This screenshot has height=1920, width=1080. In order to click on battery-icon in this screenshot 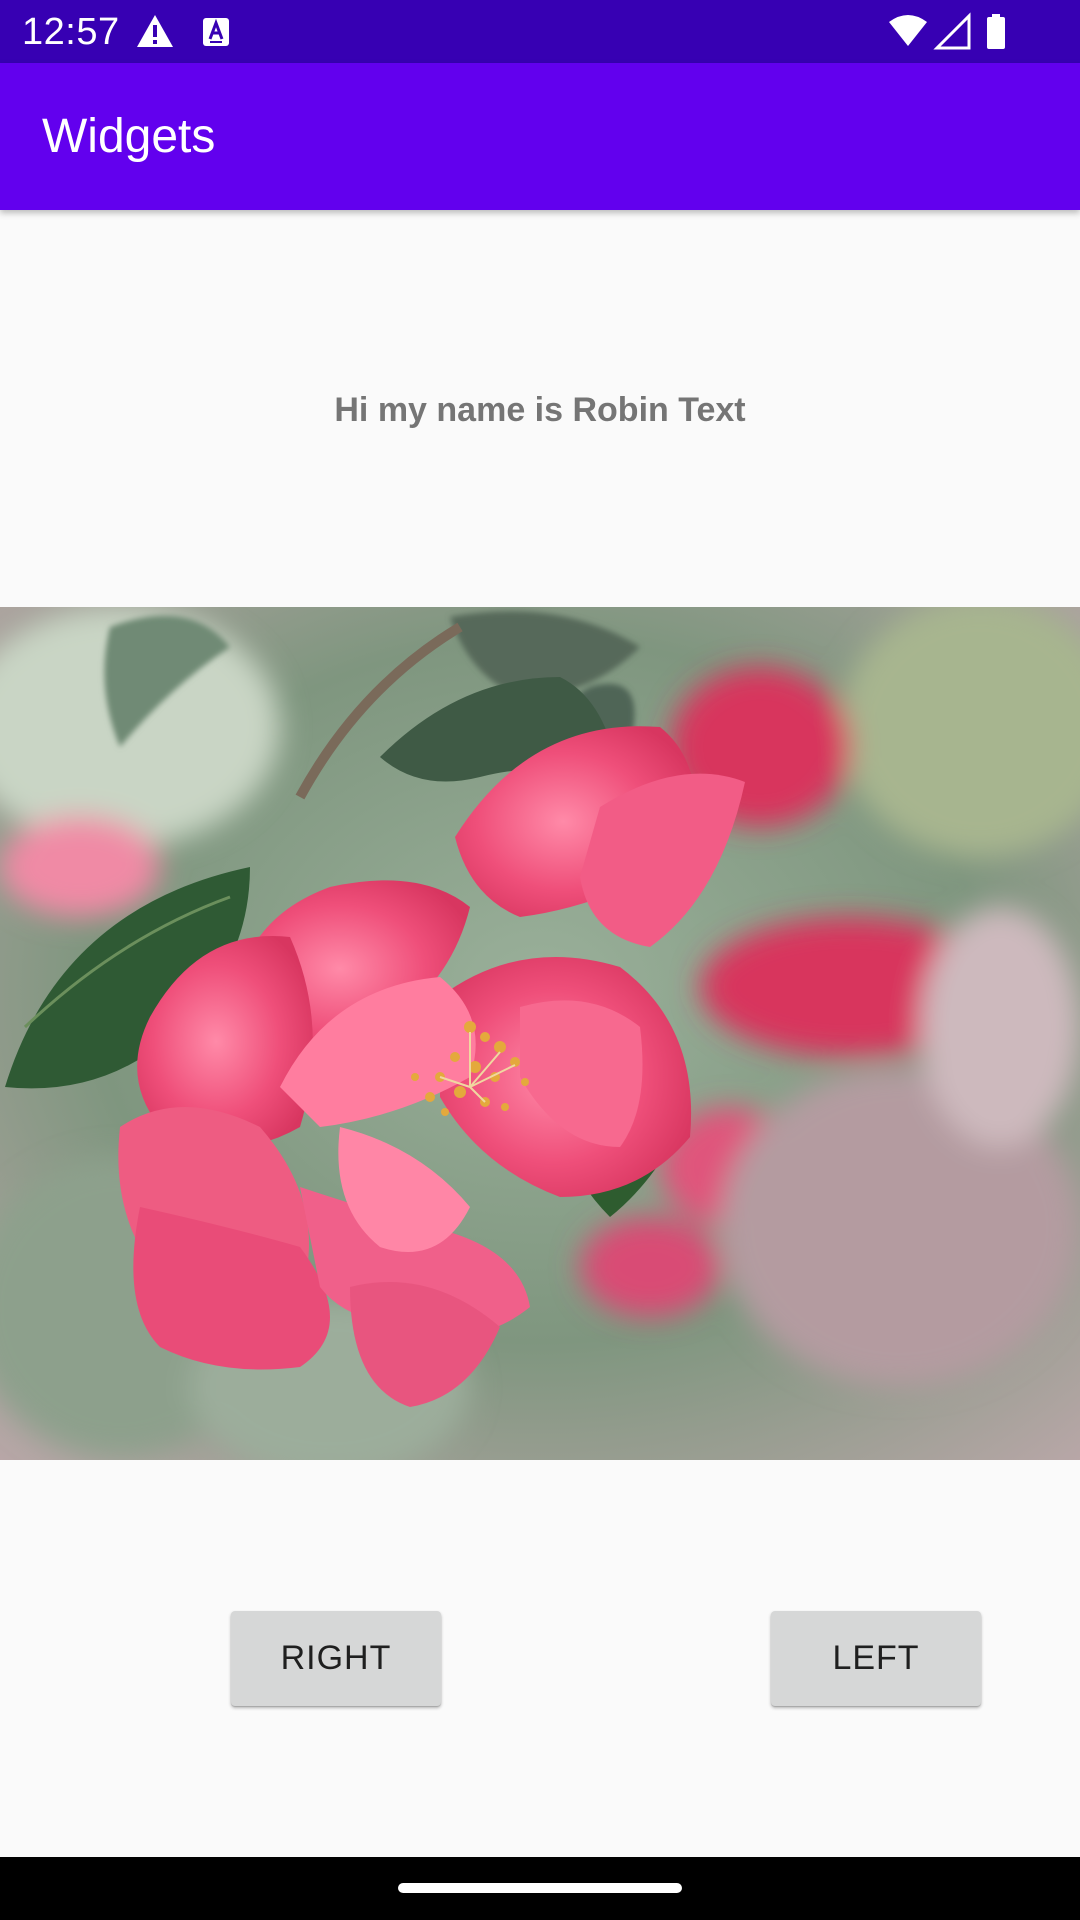, I will do `click(996, 31)`.